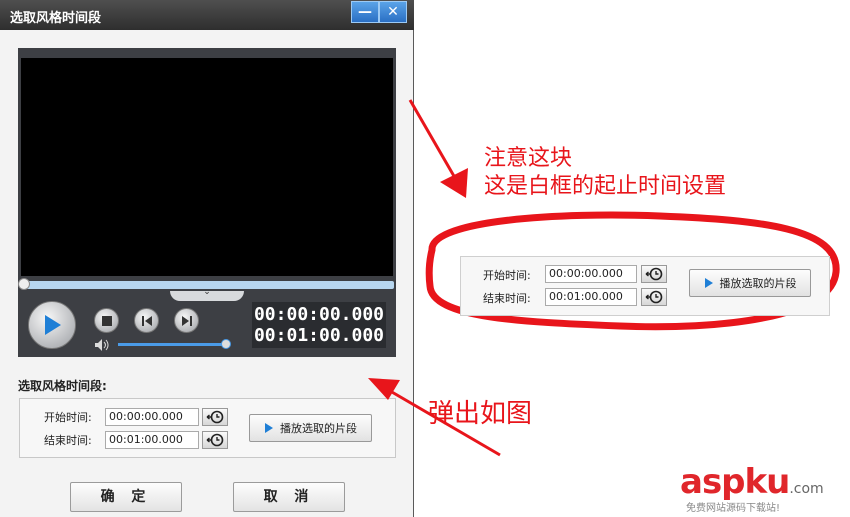 Image resolution: width=850 pixels, height=517 pixels. What do you see at coordinates (806, 489) in the screenshot?
I see `watermark-suffix: .com` at bounding box center [806, 489].